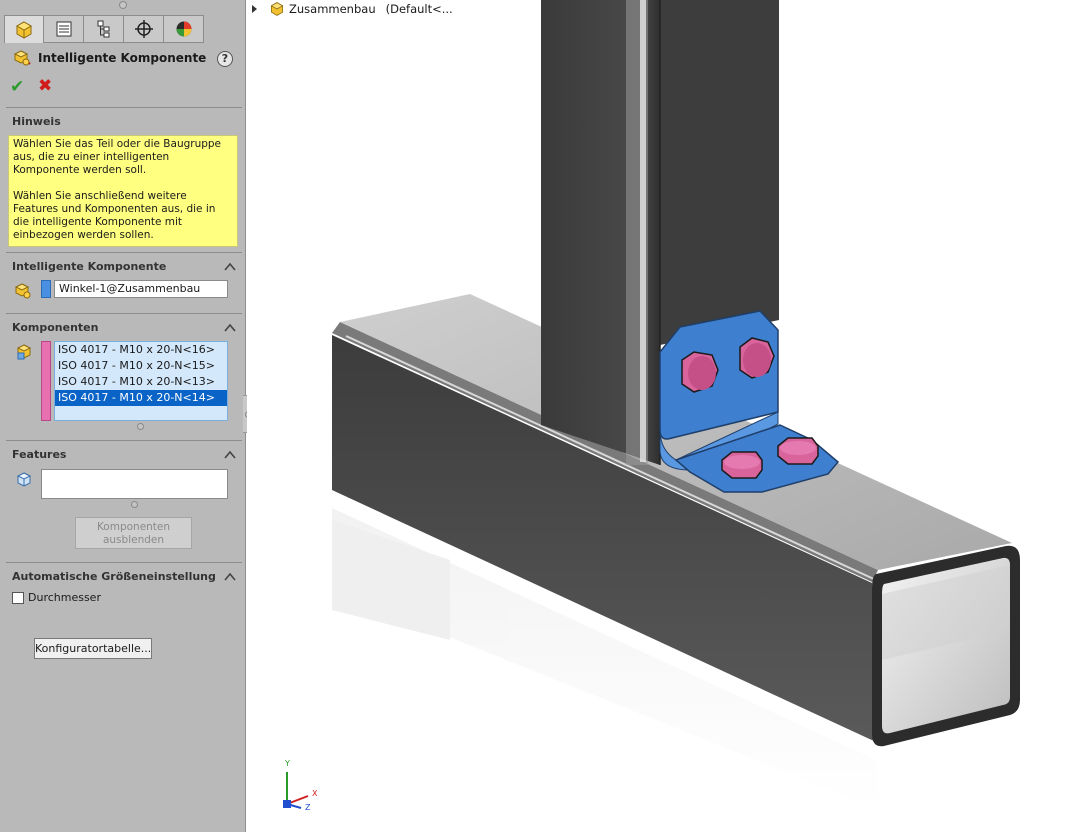  What do you see at coordinates (24, 479) in the screenshot?
I see `feature-icon` at bounding box center [24, 479].